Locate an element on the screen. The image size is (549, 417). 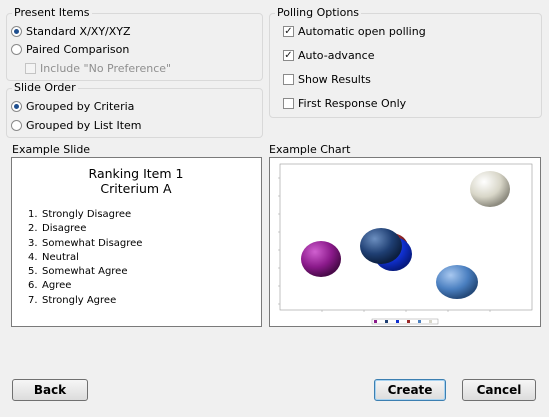
include-no-preference-checkbox: Include "No Preference" is located at coordinates (98, 68).